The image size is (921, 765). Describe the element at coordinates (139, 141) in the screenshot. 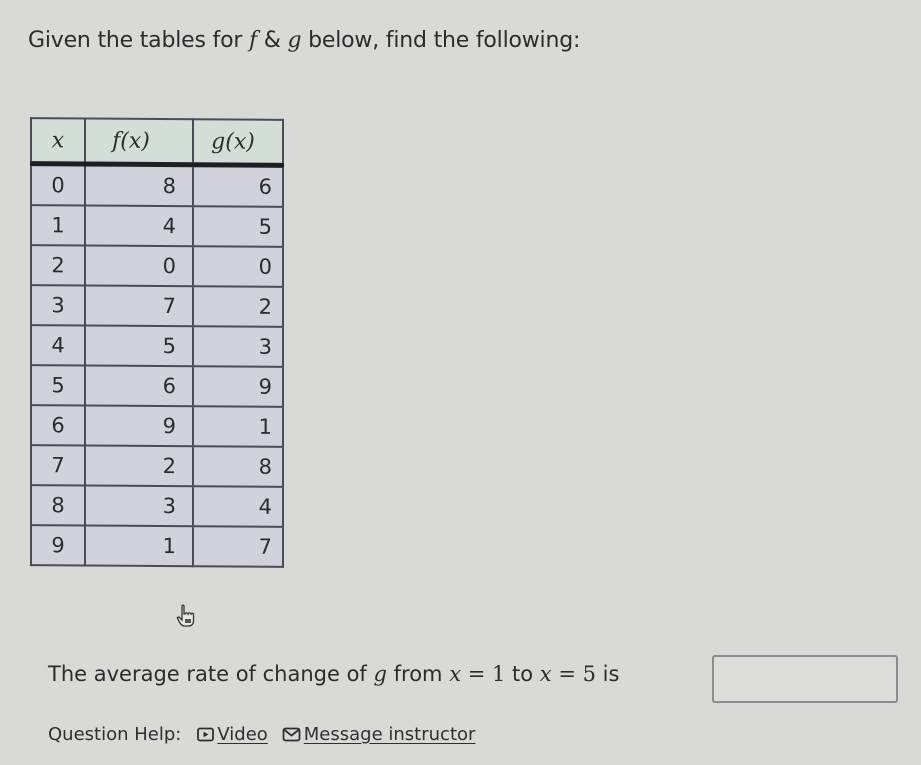

I see `header-fx: f(x)` at that location.